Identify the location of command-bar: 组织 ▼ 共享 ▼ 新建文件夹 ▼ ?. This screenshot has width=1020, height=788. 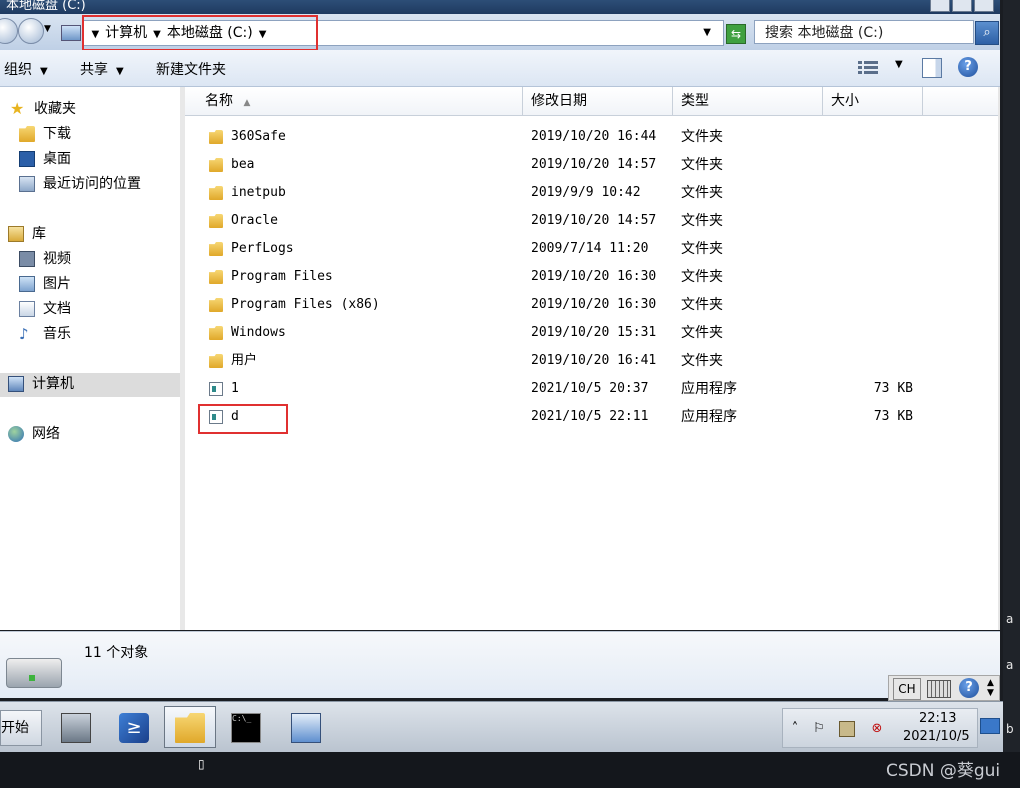
(500, 68).